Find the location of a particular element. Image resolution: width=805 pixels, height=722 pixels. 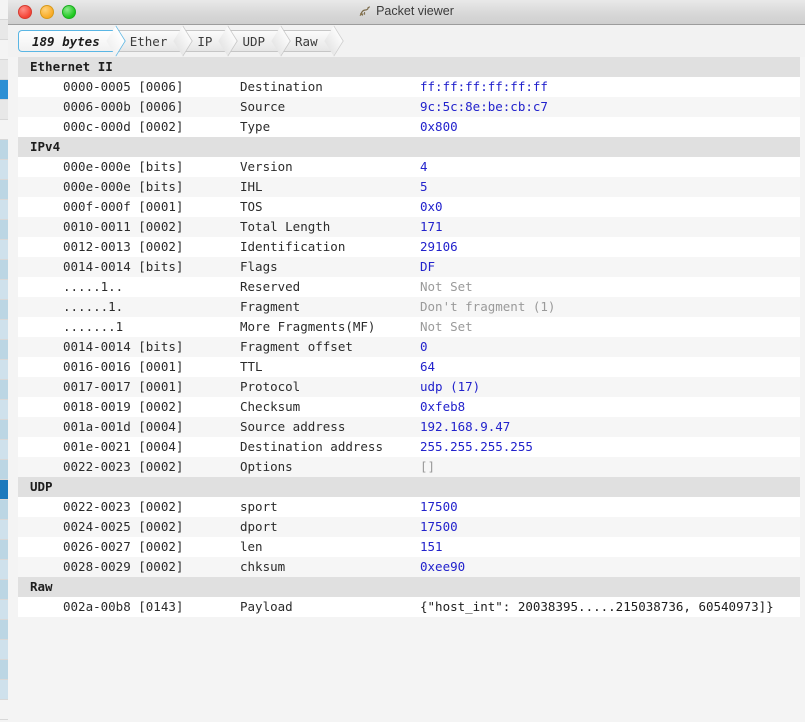

field-value: 192.168.9.47 is located at coordinates (465, 426).